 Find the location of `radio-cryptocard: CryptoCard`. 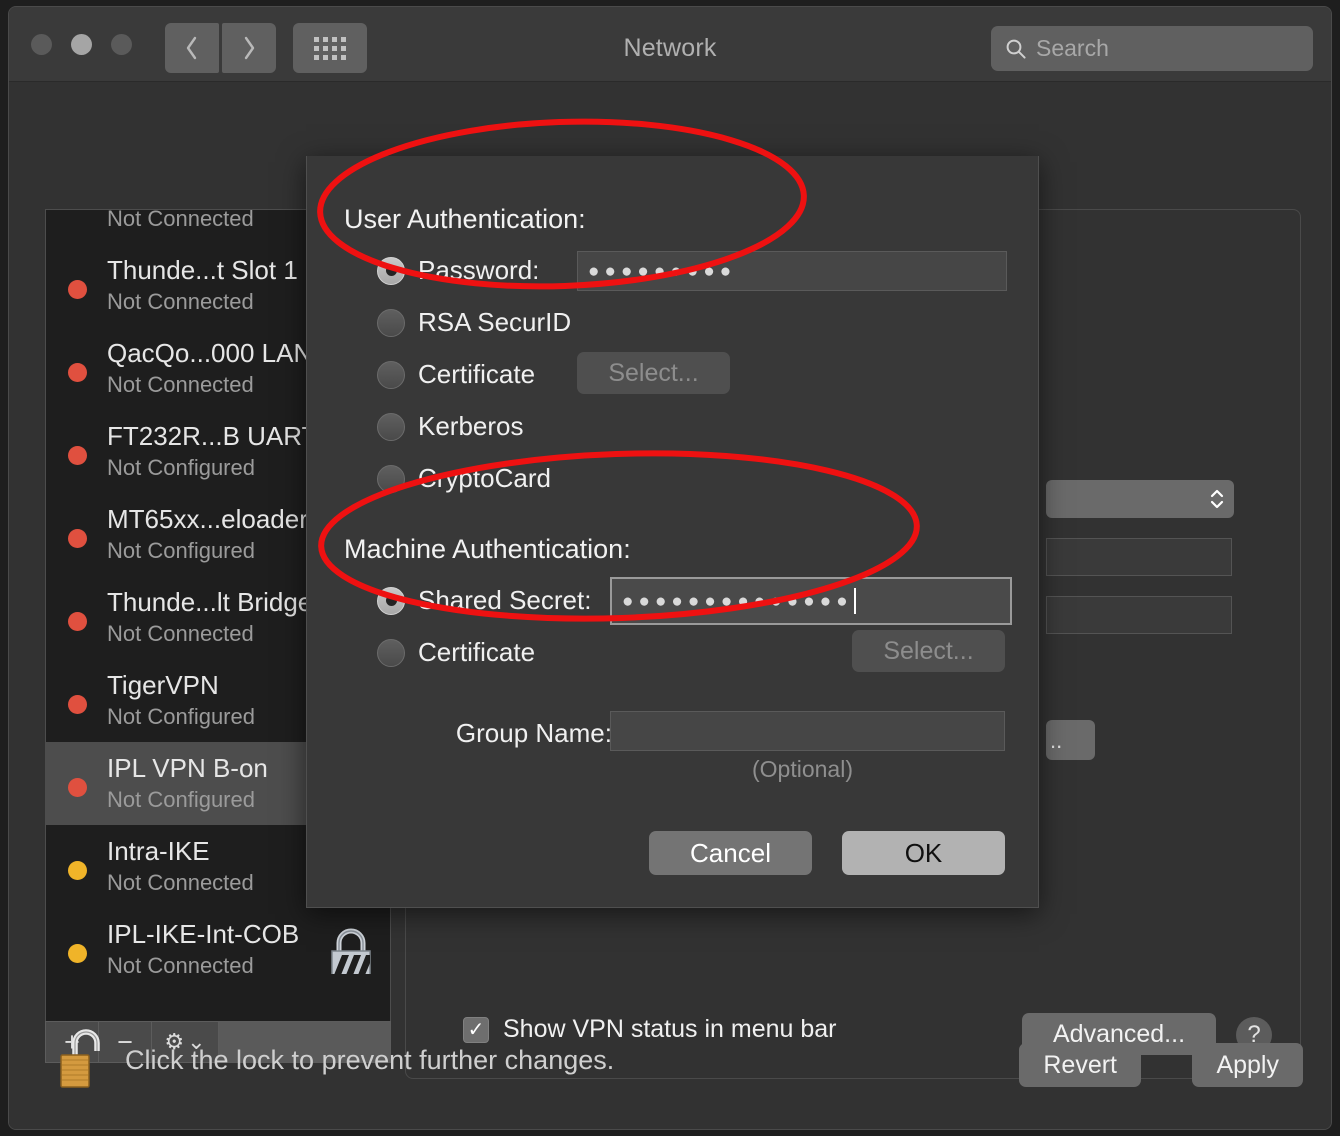

radio-cryptocard: CryptoCard is located at coordinates (464, 478).